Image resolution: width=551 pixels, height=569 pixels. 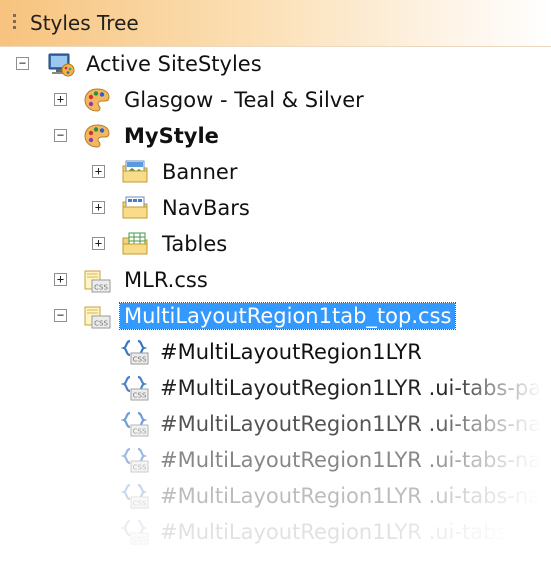 I want to click on tree-node-tables: + Tables, so click(x=275, y=244).